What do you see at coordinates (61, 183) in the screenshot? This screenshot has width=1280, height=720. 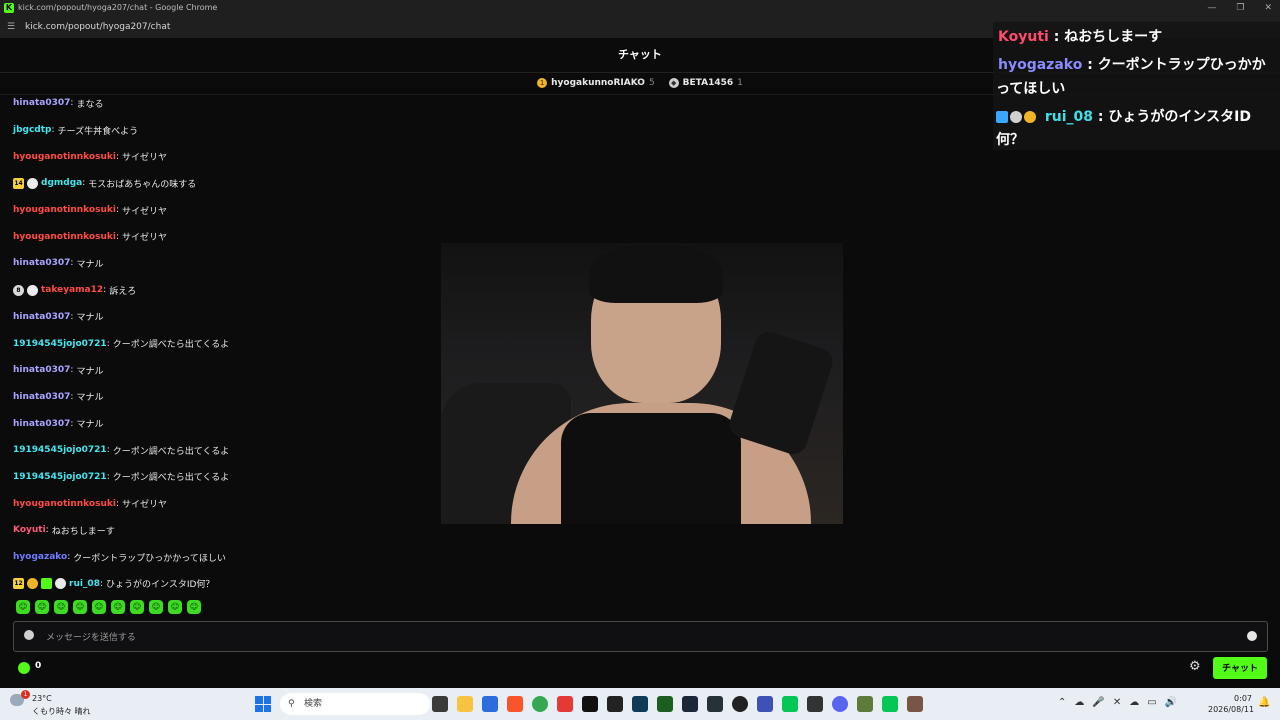 I see `chat-username: dgmdga` at bounding box center [61, 183].